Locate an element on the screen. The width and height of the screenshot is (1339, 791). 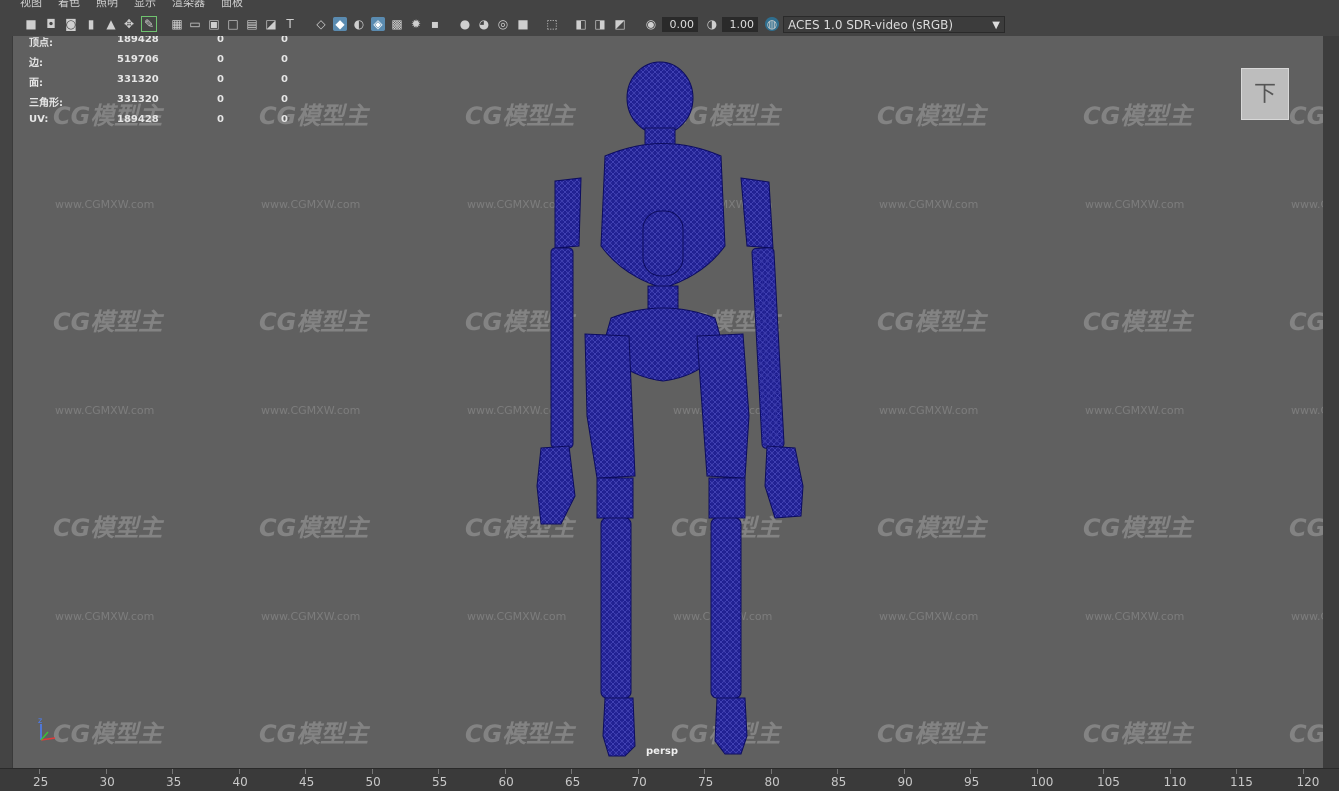
timeline-tick-label: 60 is located at coordinates (506, 782).